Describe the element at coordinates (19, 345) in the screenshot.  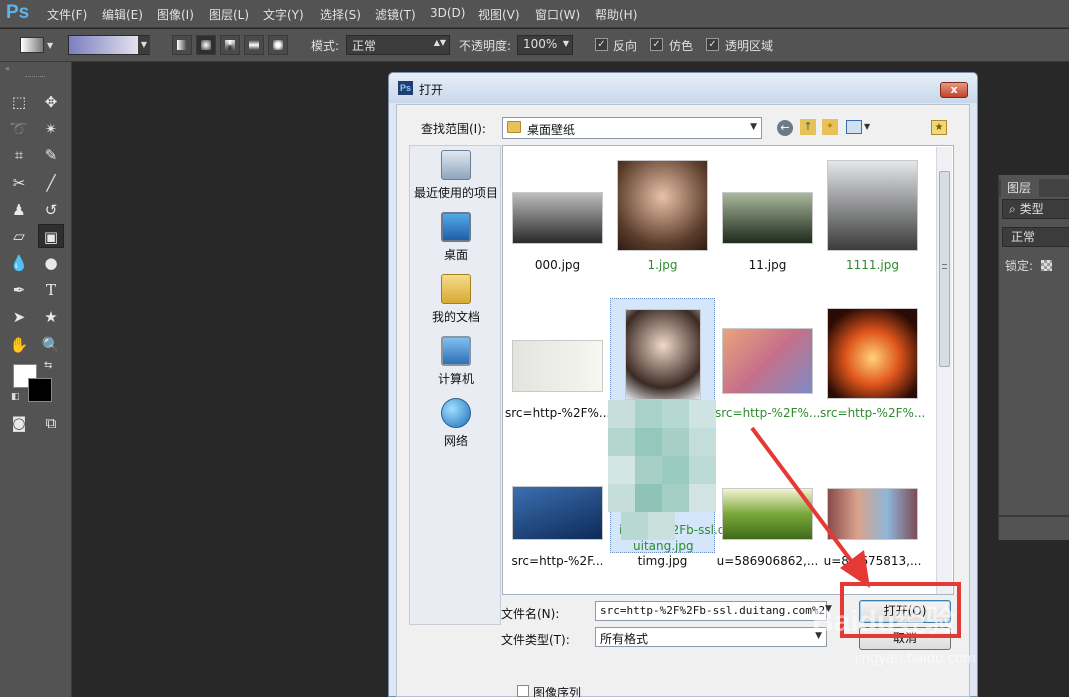
I see `hand-tool-icon: ✋` at that location.